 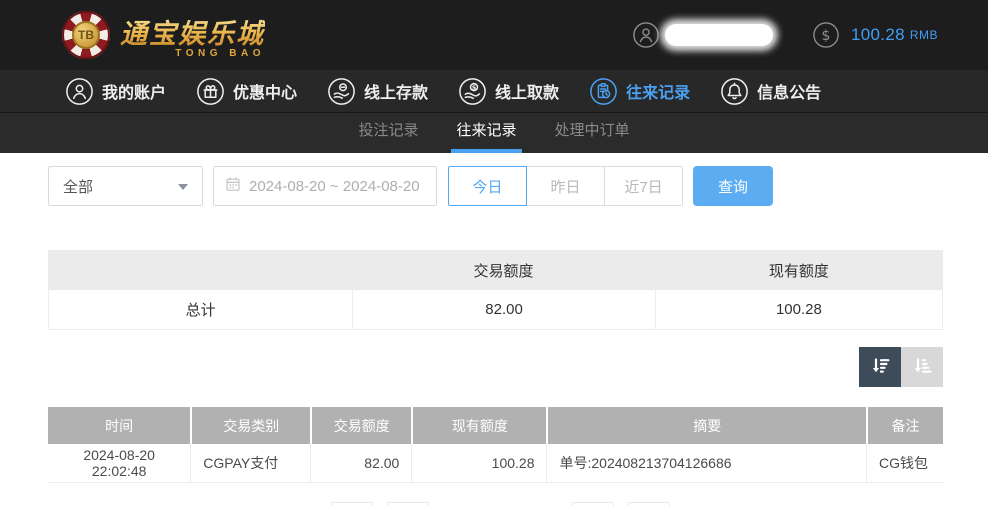 What do you see at coordinates (486, 133) in the screenshot?
I see `tab-transaction-records: 往来记录` at bounding box center [486, 133].